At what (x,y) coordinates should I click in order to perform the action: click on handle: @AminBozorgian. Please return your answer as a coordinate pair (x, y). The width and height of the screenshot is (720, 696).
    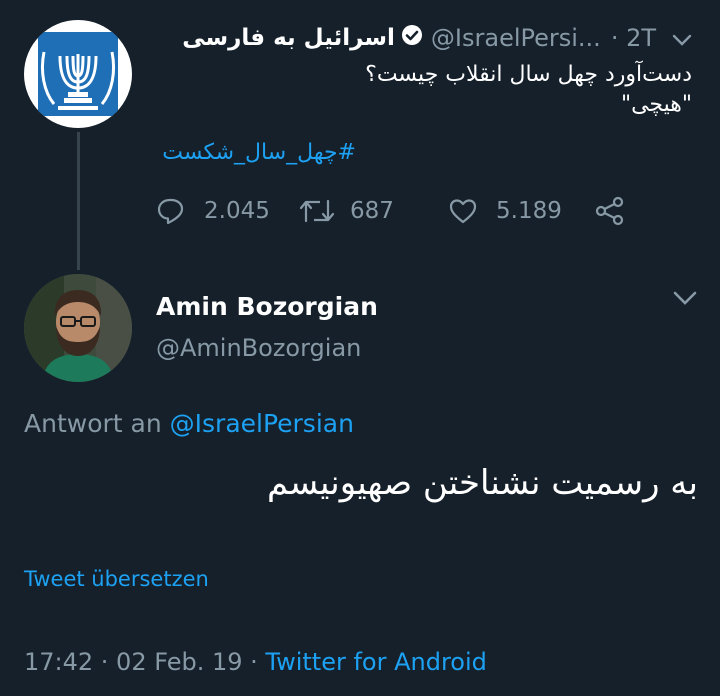
    Looking at the image, I should click on (258, 348).